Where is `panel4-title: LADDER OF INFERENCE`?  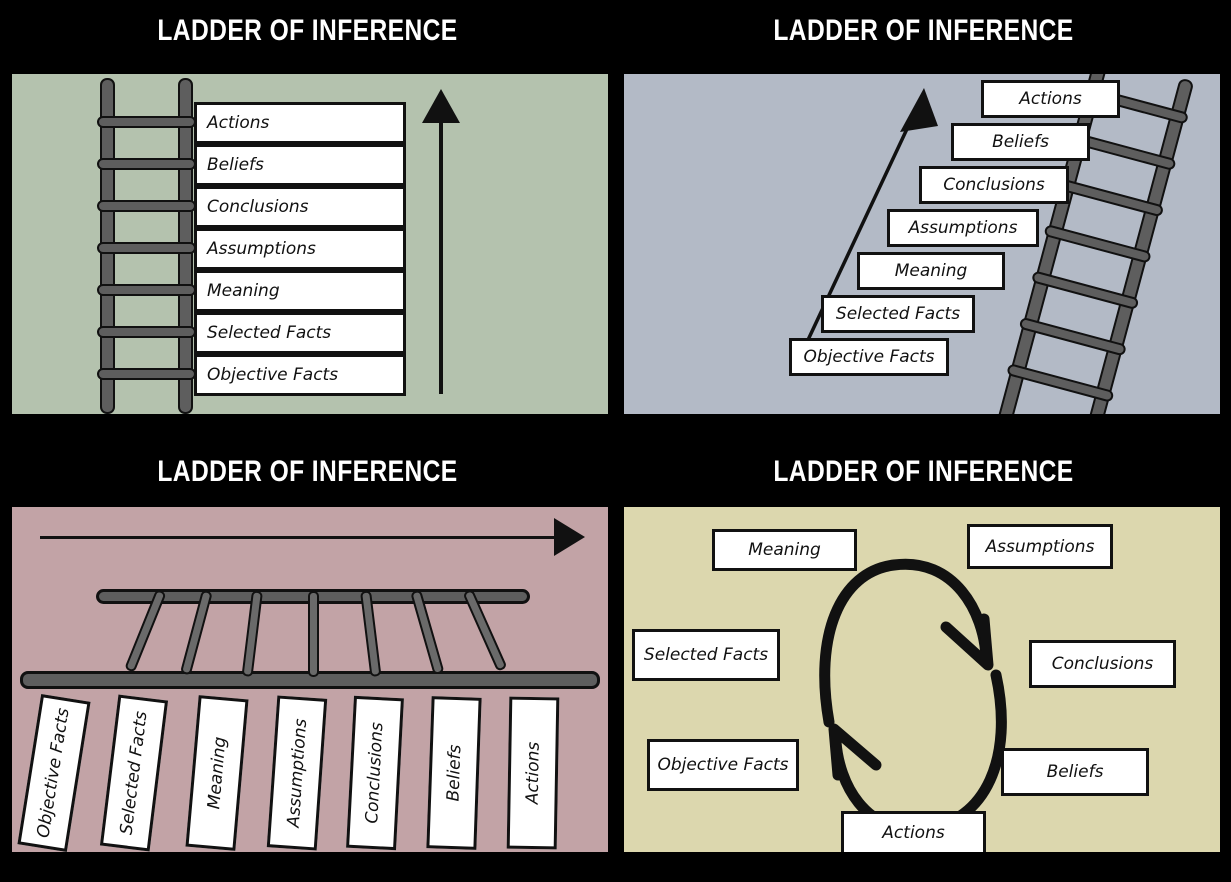 panel4-title: LADDER OF INFERENCE is located at coordinates (923, 471).